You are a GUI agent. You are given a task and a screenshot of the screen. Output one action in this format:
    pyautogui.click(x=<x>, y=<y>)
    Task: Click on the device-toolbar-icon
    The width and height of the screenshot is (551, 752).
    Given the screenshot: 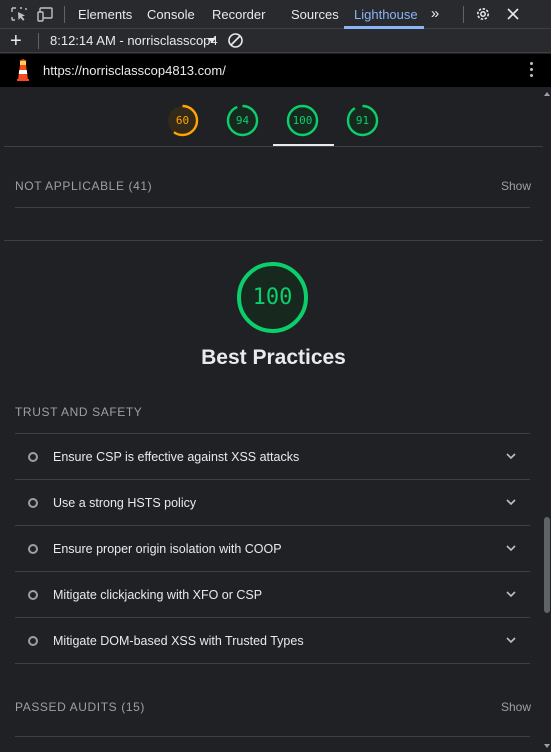 What is the action you would take?
    pyautogui.click(x=46, y=14)
    